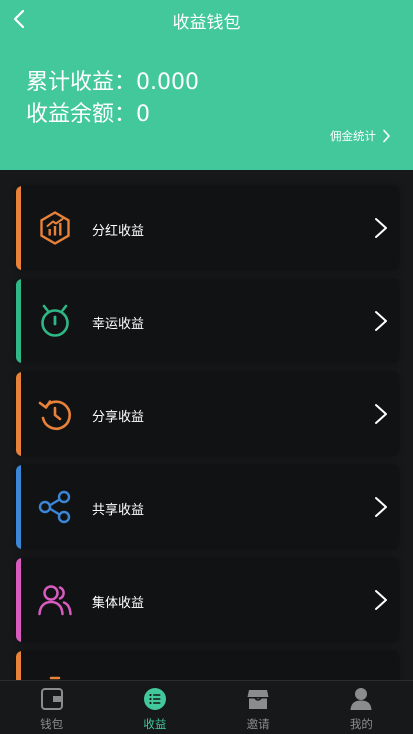 The width and height of the screenshot is (413, 734). What do you see at coordinates (207, 414) in the screenshot?
I see `menu-item-share-earnings: 分享收益` at bounding box center [207, 414].